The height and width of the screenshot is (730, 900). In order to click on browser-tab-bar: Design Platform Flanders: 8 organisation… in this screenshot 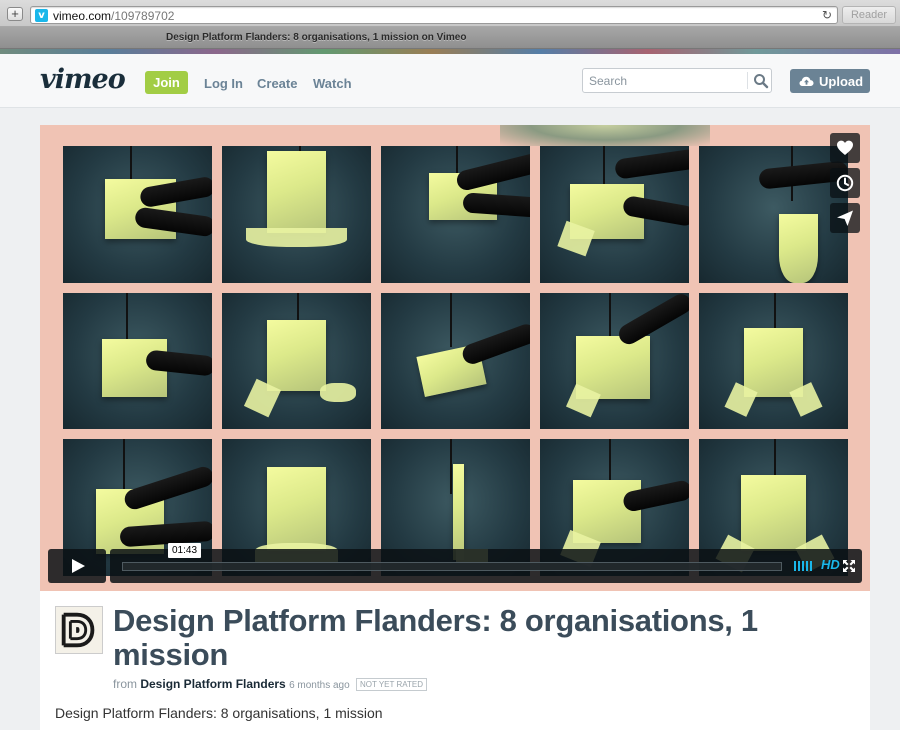, I will do `click(450, 38)`.